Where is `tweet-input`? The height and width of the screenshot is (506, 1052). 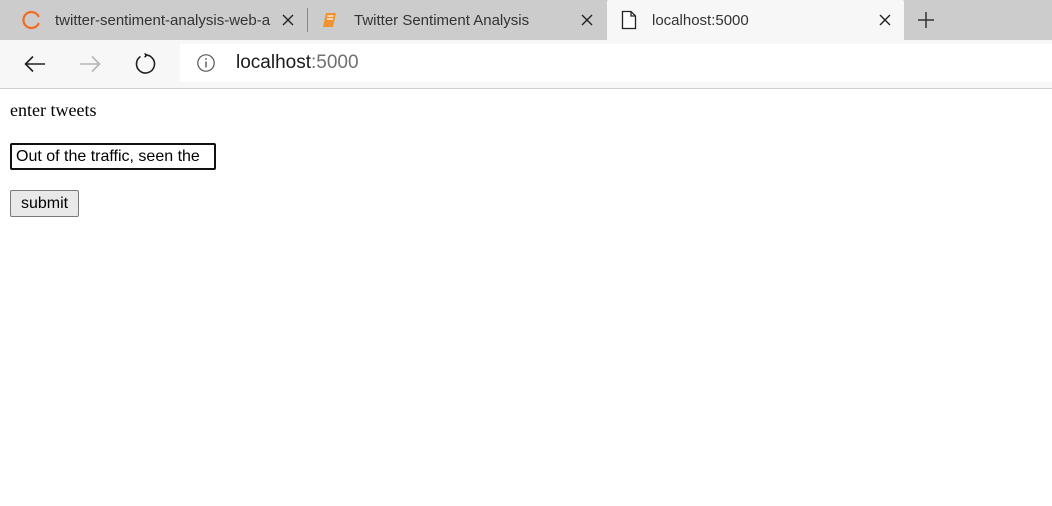
tweet-input is located at coordinates (113, 156).